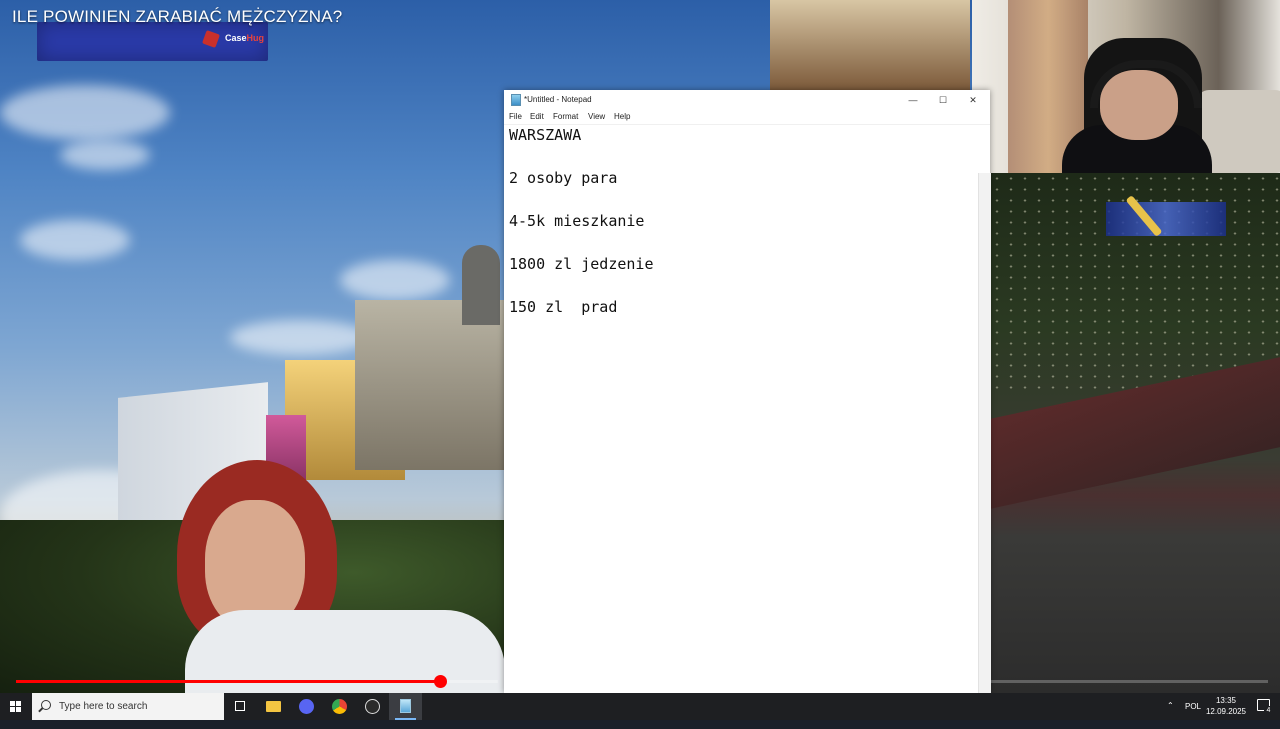 This screenshot has width=1280, height=729. I want to click on search-icon, so click(46, 705).